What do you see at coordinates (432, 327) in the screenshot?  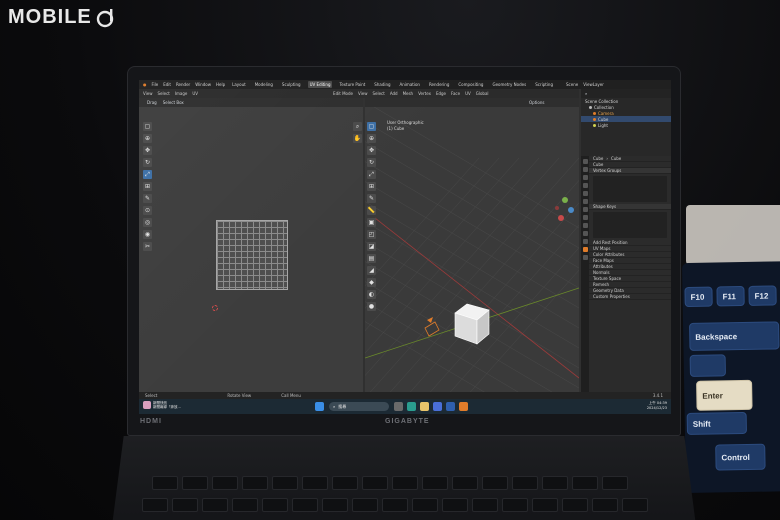 I see `camera-object-icon` at bounding box center [432, 327].